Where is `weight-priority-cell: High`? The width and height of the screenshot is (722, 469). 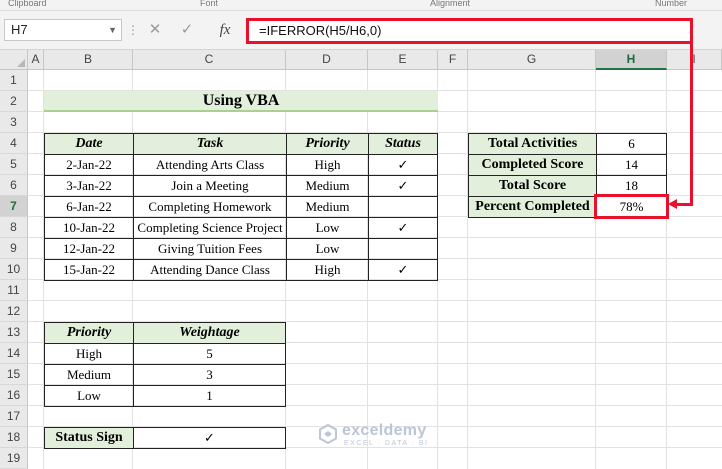 weight-priority-cell: High is located at coordinates (89, 354).